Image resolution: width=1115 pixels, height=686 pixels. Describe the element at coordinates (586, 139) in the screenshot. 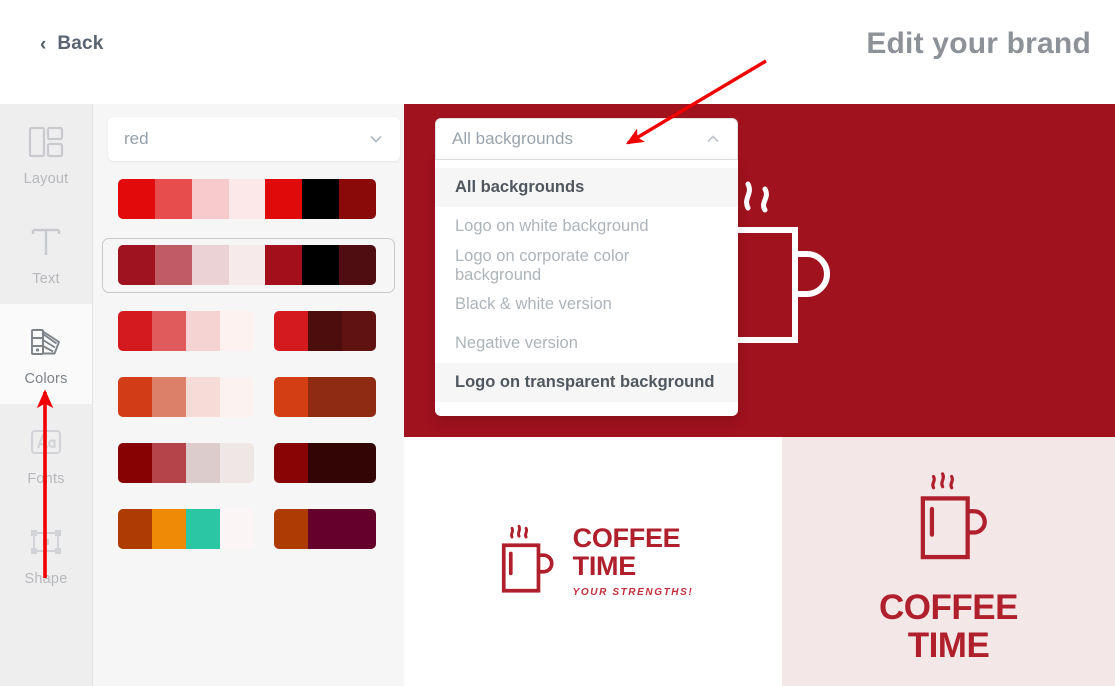

I see `background-filter-control: All backgrounds` at that location.